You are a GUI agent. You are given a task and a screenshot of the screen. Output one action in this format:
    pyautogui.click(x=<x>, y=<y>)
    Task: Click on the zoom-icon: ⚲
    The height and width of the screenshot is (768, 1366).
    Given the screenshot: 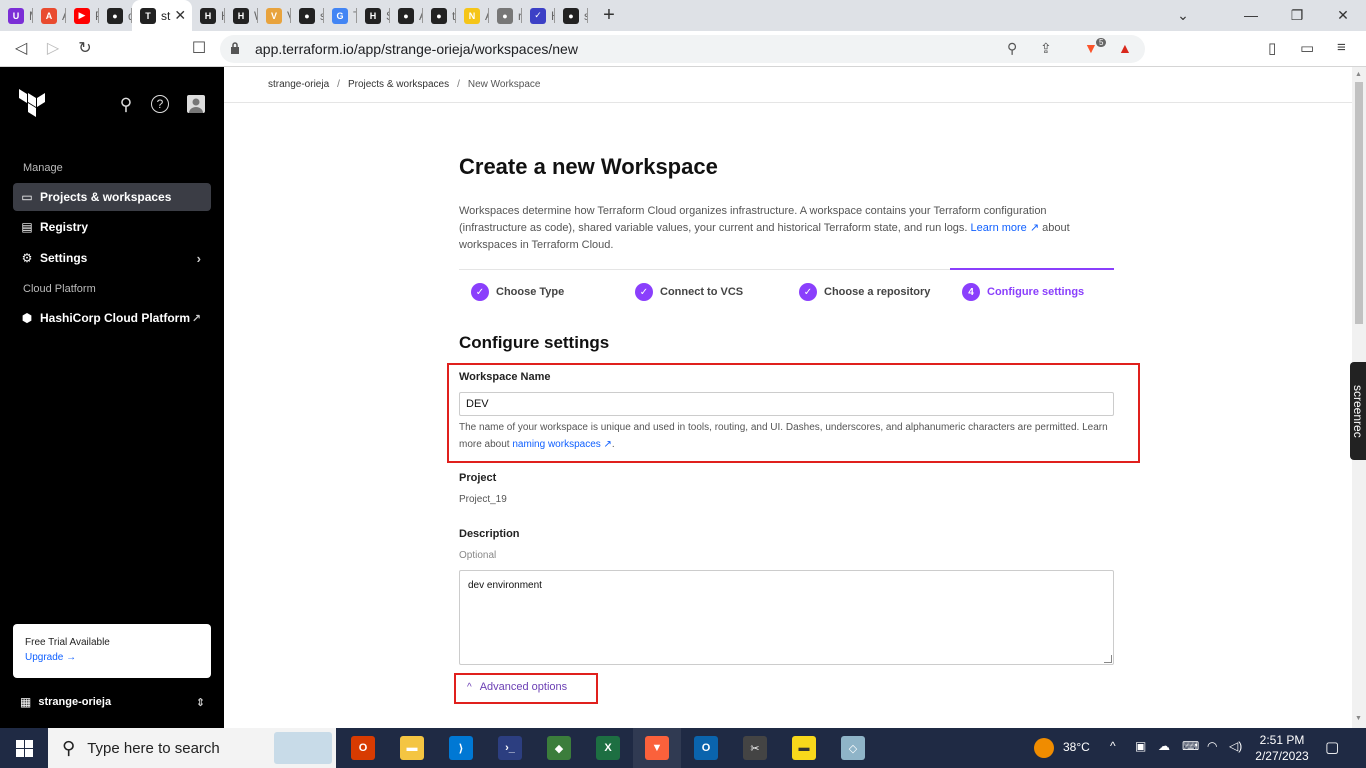 What is the action you would take?
    pyautogui.click(x=1012, y=48)
    